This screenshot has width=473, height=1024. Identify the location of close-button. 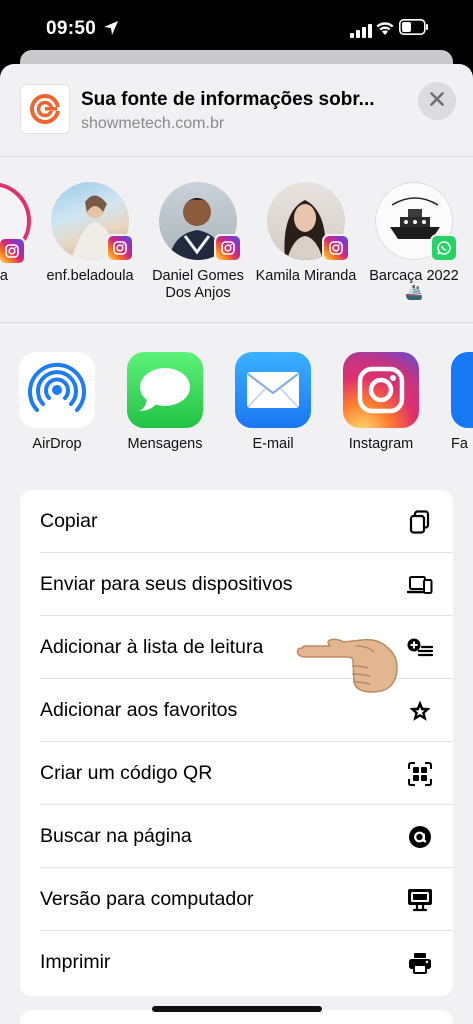
(437, 101).